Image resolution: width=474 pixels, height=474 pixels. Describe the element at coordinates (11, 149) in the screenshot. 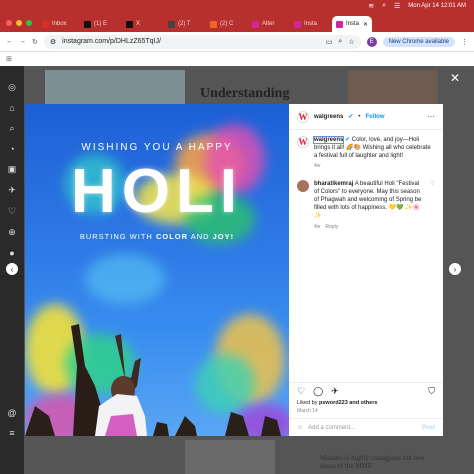

I see `explore-icon: ◔` at that location.